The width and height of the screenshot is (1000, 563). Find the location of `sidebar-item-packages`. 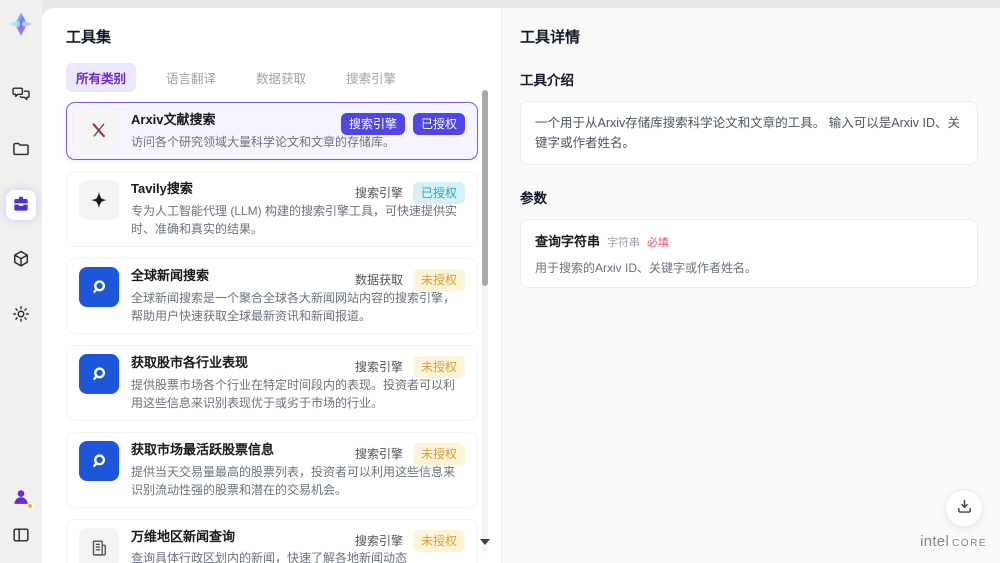

sidebar-item-packages is located at coordinates (21, 260).